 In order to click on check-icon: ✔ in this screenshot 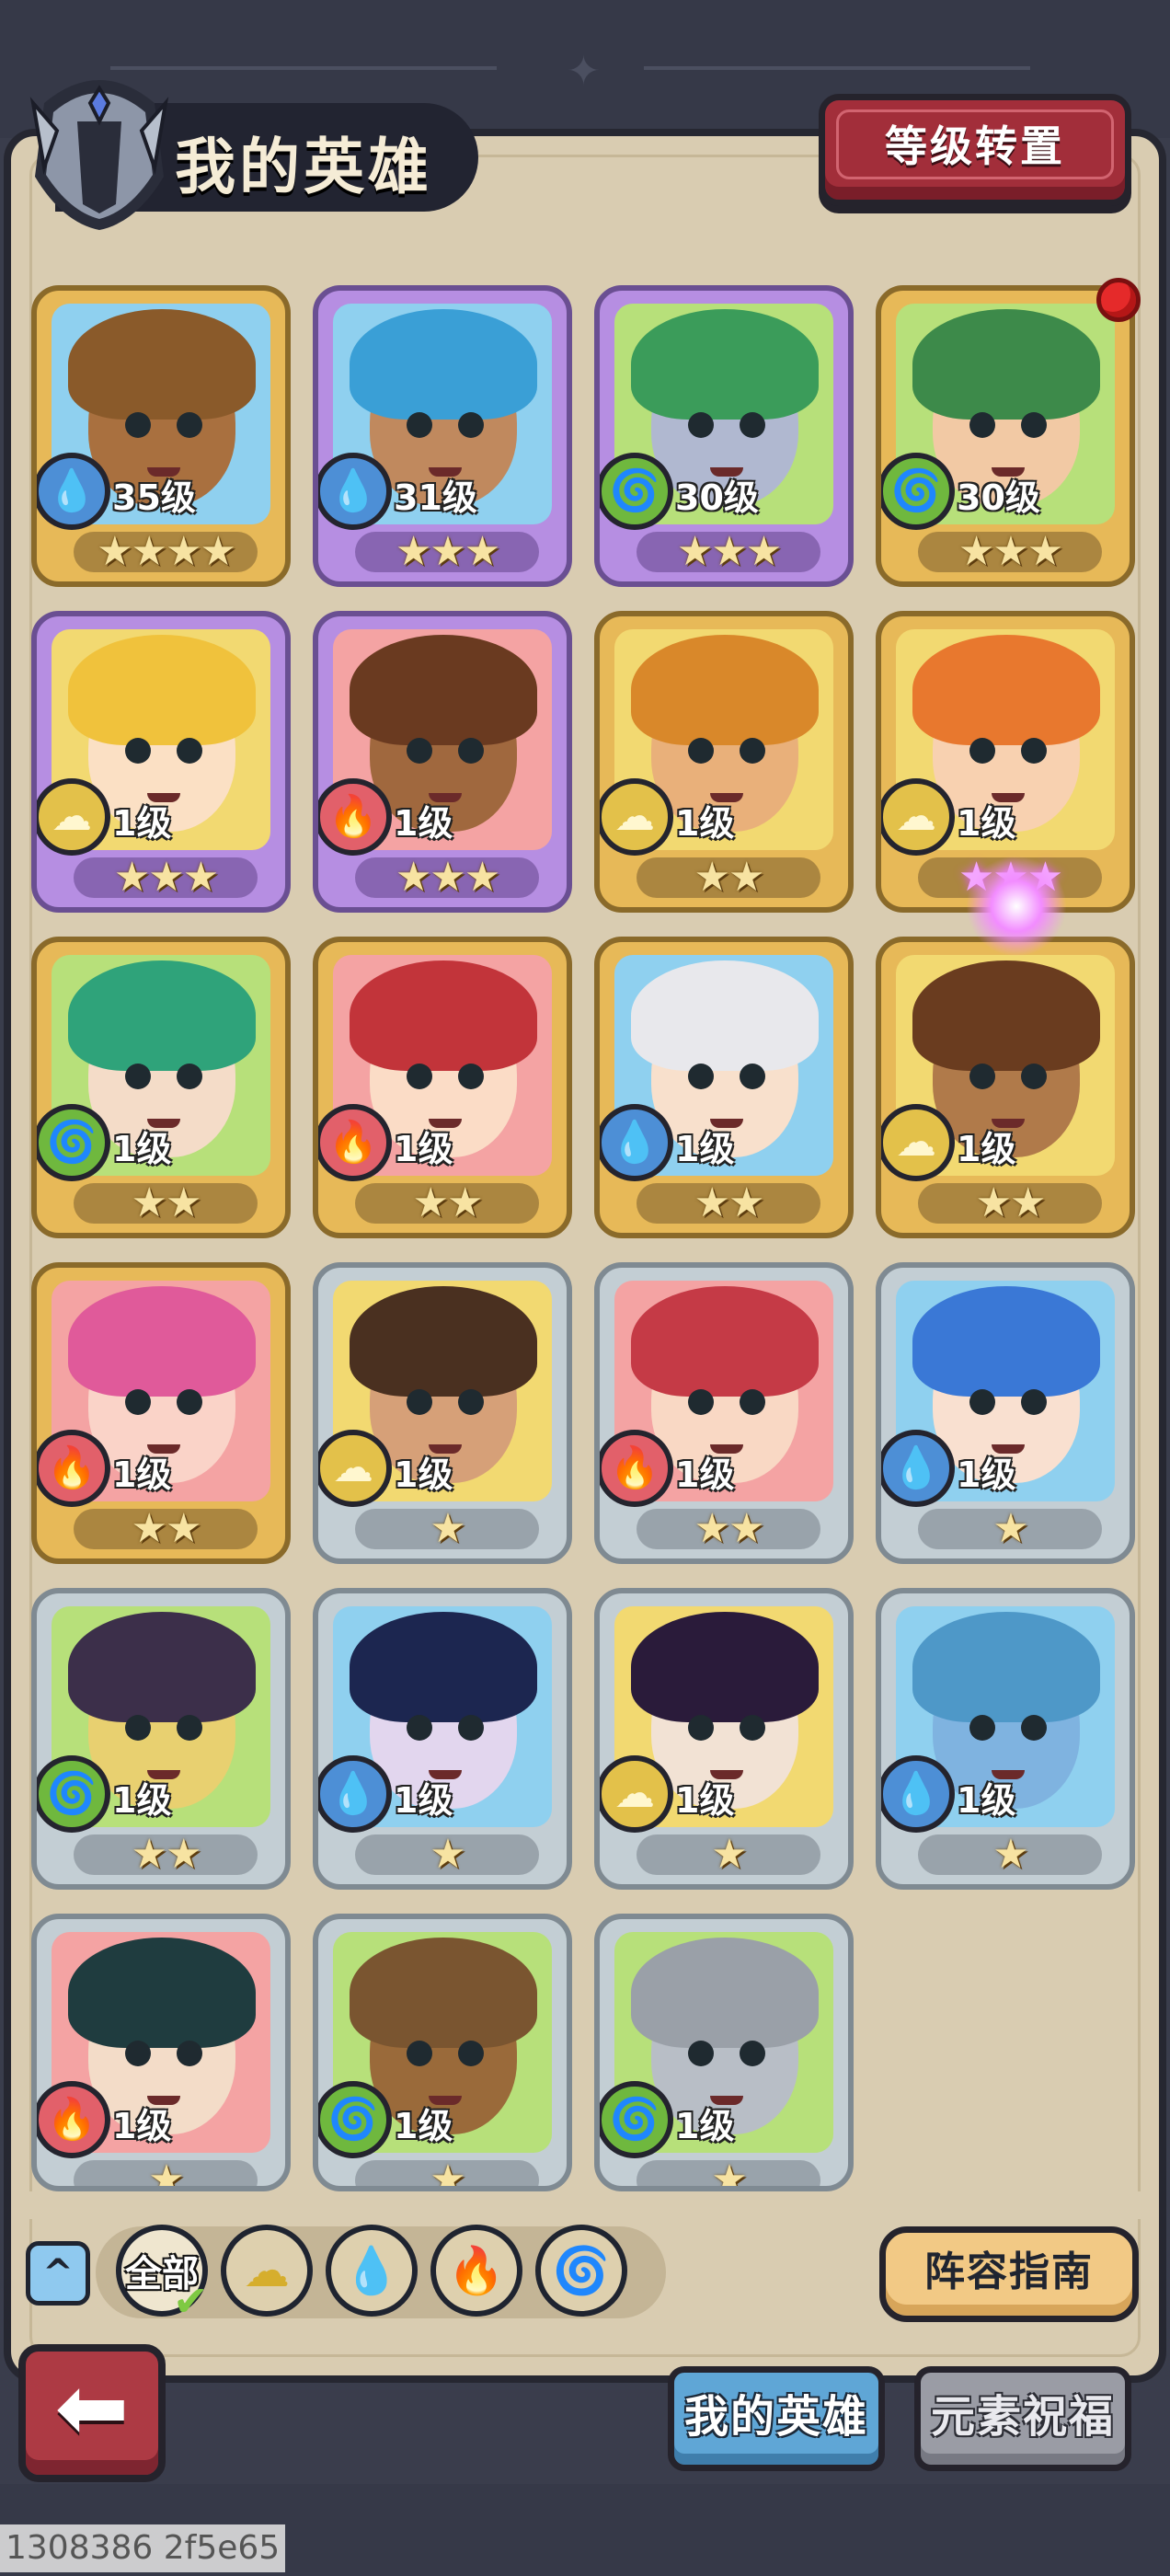, I will do `click(191, 2301)`.